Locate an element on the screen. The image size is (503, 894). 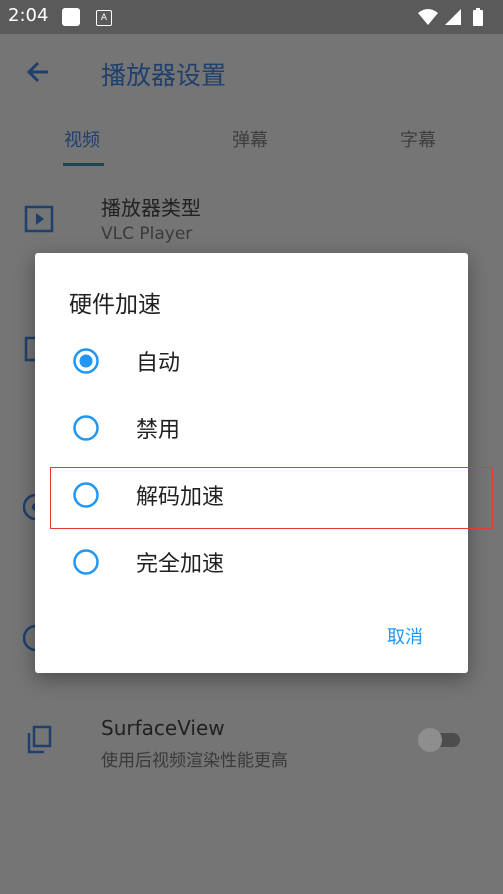
surfaceview-toggle is located at coordinates (442, 740).